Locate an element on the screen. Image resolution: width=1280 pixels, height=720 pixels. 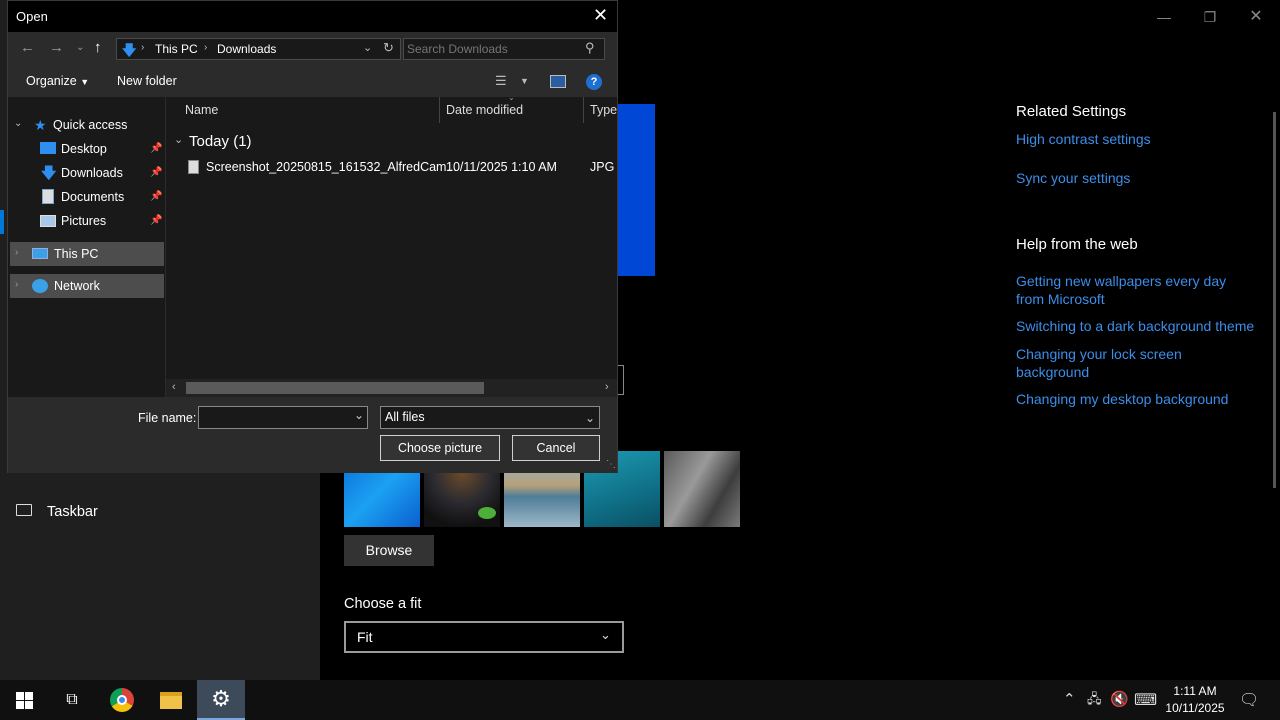
new-folder-button: New folder is located at coordinates (147, 81).